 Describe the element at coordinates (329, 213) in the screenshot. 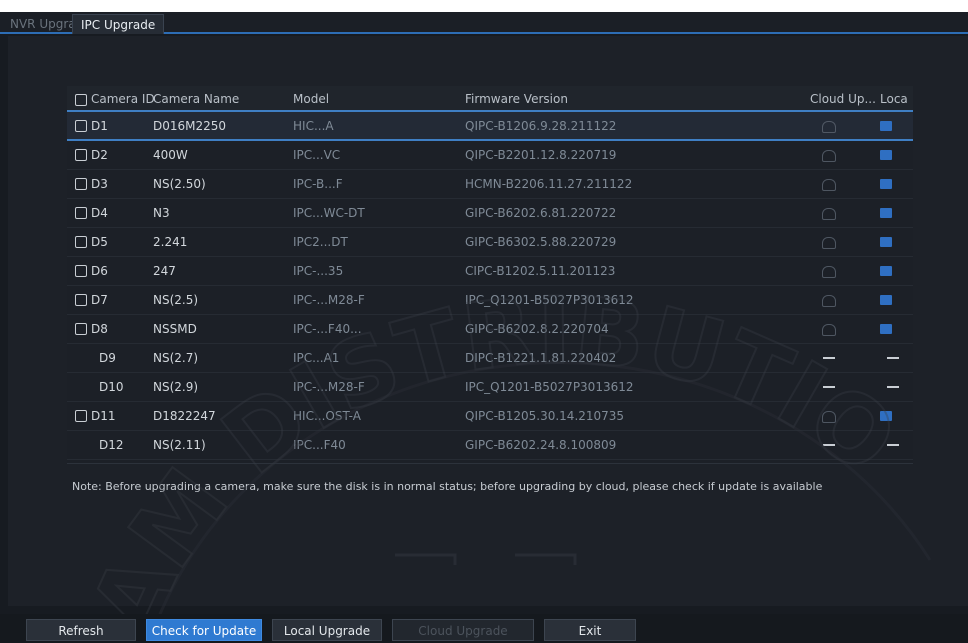

I see `camera-model: IPC...WC-DT` at that location.